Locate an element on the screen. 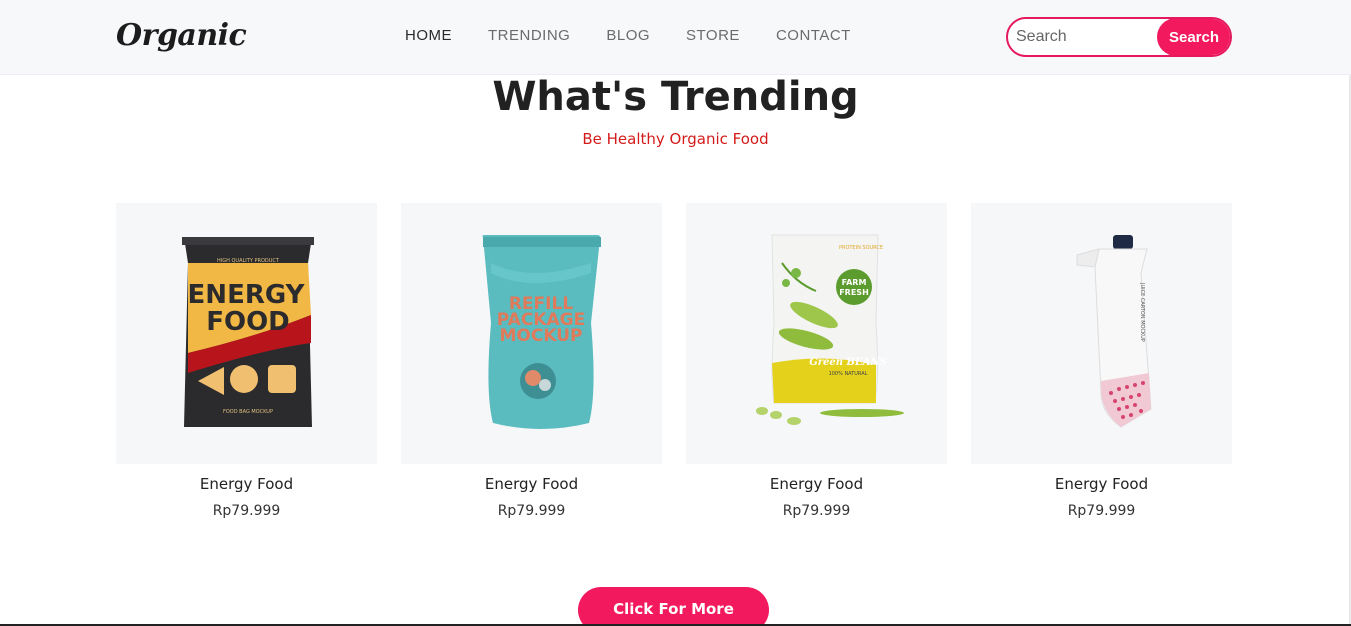 The image size is (1351, 626). search-button: Search is located at coordinates (1193, 37).